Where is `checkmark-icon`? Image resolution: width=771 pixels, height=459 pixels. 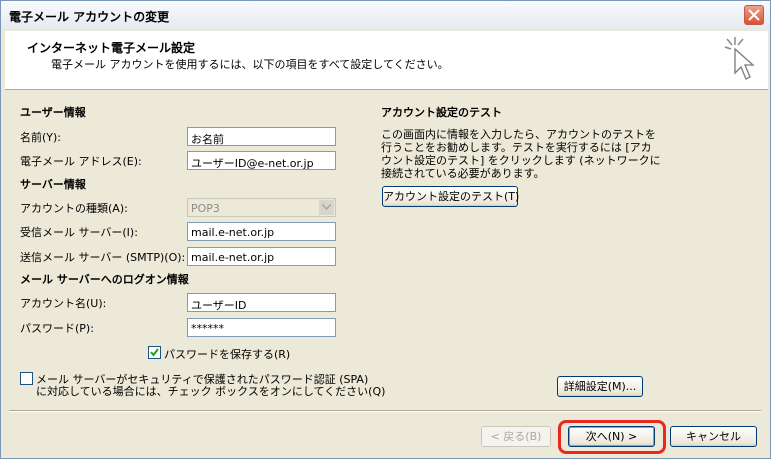 checkmark-icon is located at coordinates (154, 352).